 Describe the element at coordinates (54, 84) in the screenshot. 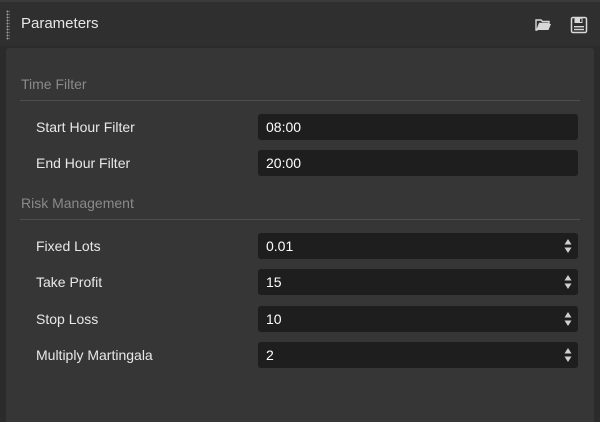

I see `section-title-time-filter: Time Filter` at that location.